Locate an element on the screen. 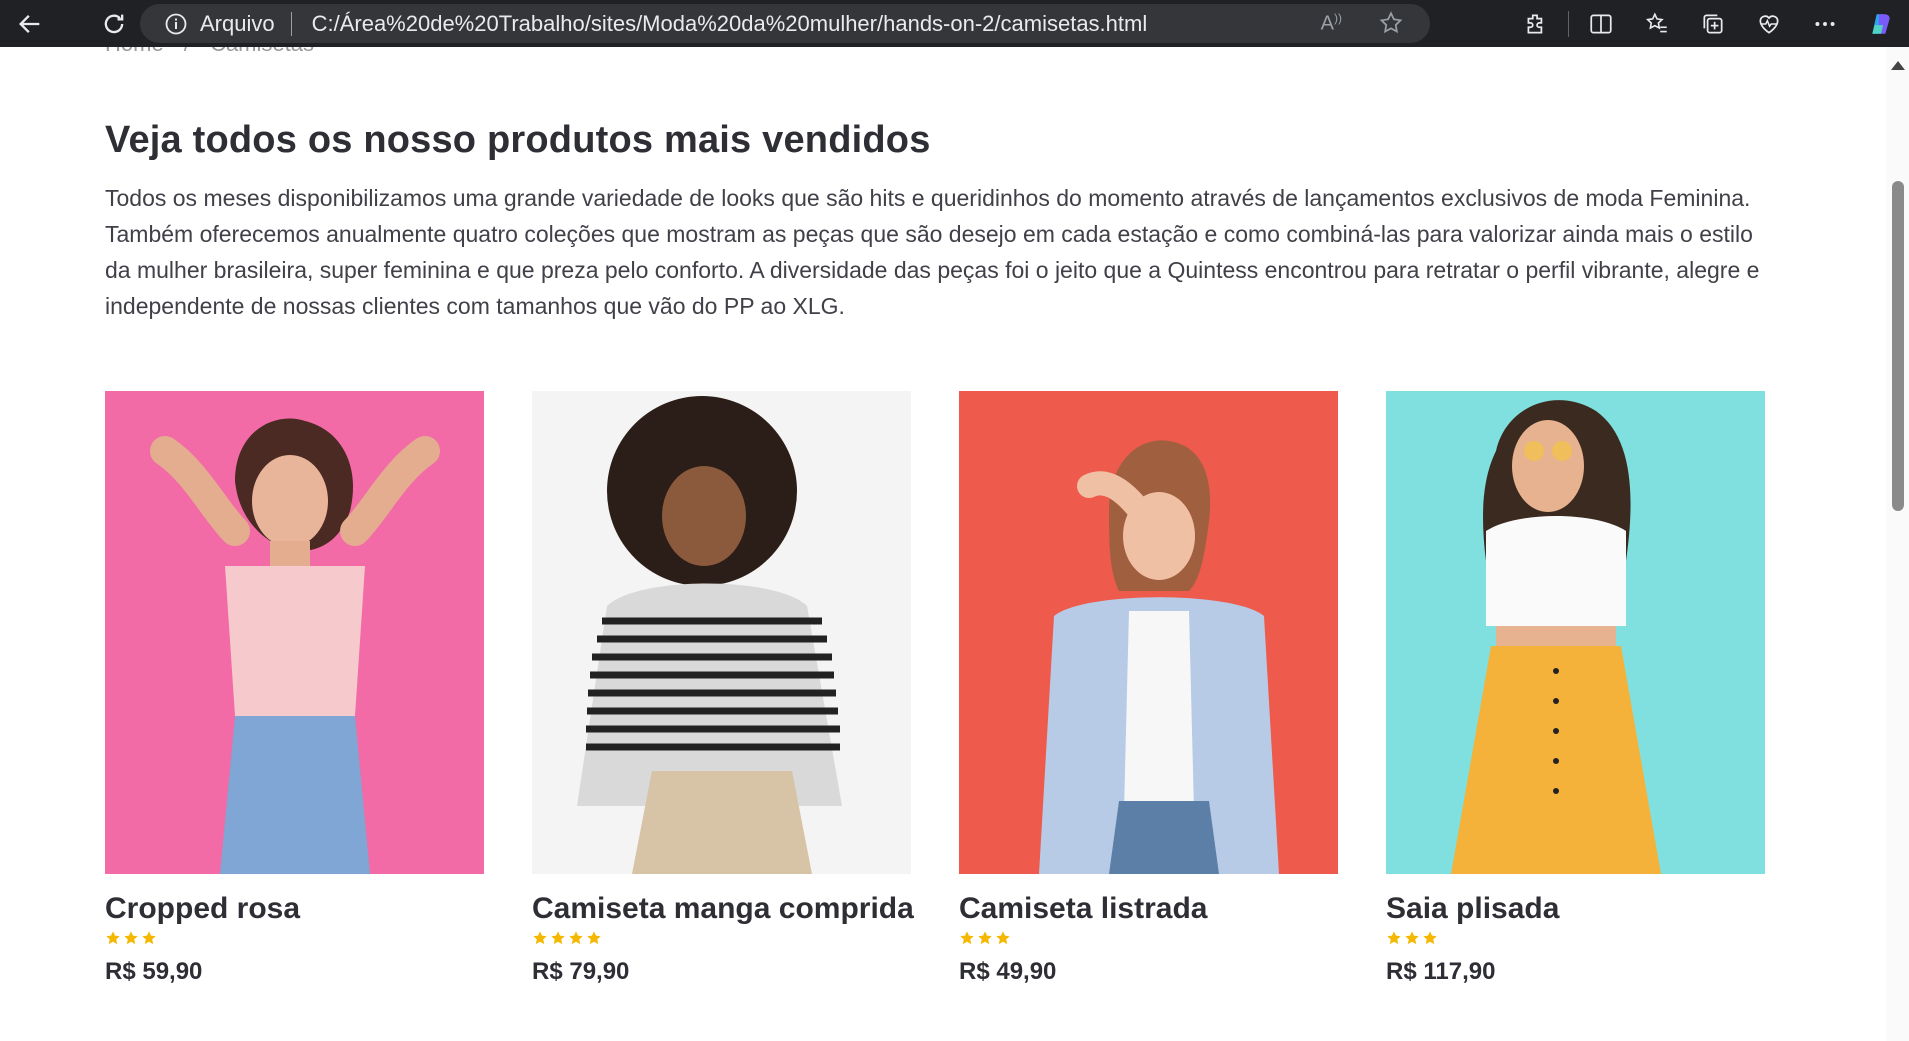  favorites-list-icon is located at coordinates (1656, 21).